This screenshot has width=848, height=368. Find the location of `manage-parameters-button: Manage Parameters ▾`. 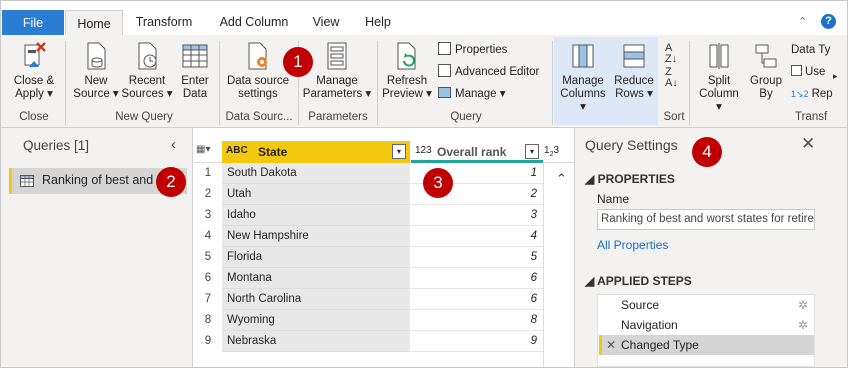

manage-parameters-button: Manage Parameters ▾ is located at coordinates (337, 70).